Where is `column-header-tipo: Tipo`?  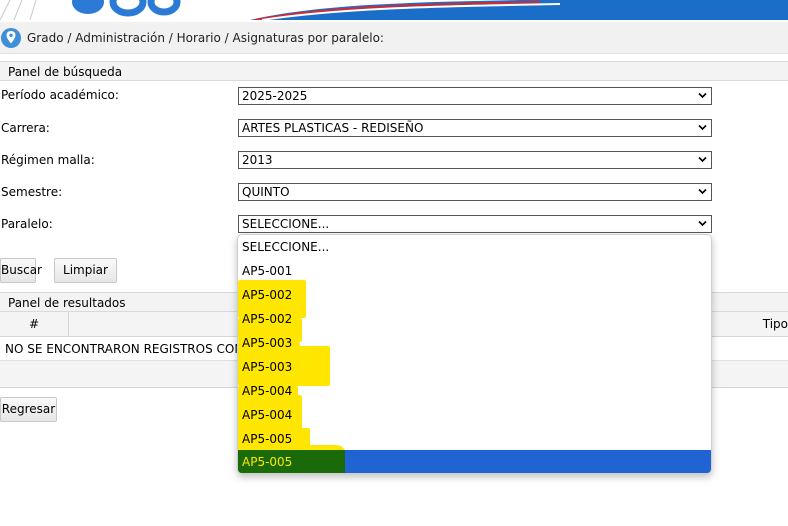 column-header-tipo: Tipo is located at coordinates (775, 324).